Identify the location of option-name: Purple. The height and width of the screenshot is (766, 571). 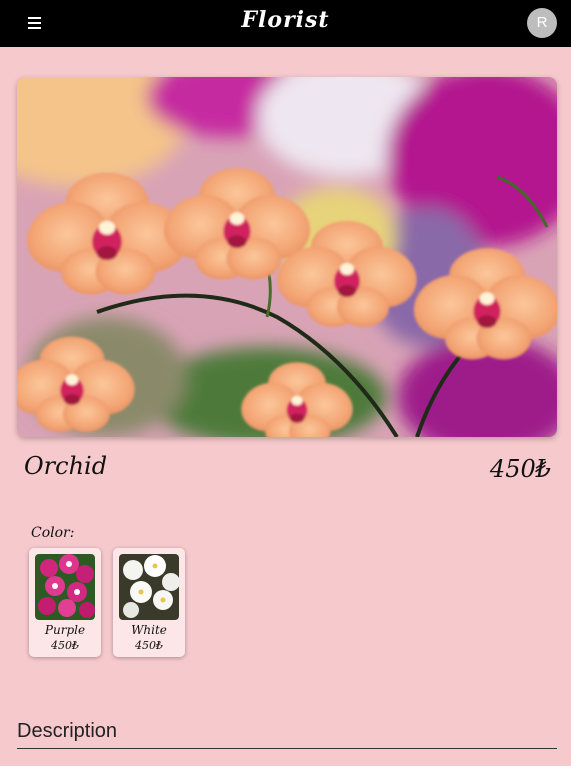
(65, 630).